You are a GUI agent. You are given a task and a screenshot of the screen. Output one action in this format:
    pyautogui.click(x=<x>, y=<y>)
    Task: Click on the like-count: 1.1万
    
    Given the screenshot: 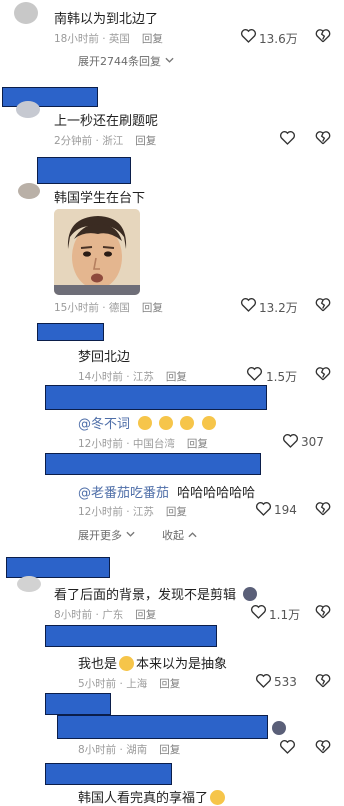 What is the action you would take?
    pyautogui.click(x=285, y=615)
    